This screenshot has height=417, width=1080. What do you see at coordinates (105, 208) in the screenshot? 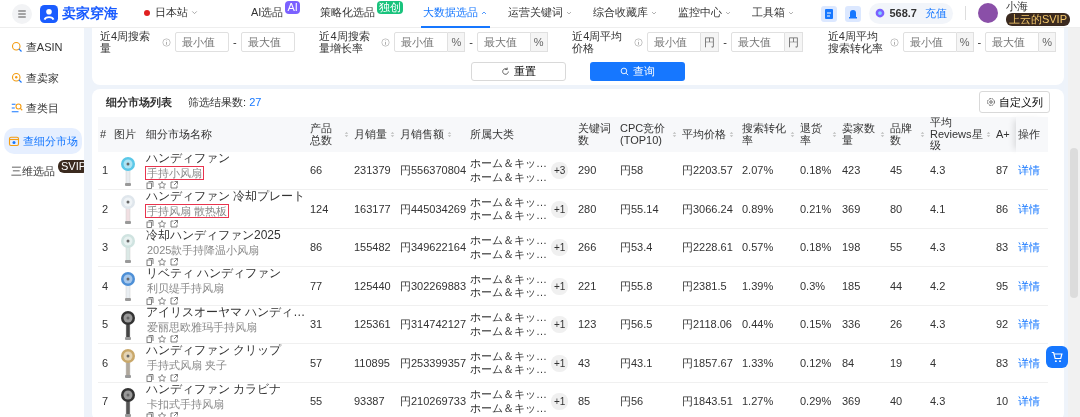
I see `row-index: 2` at bounding box center [105, 208].